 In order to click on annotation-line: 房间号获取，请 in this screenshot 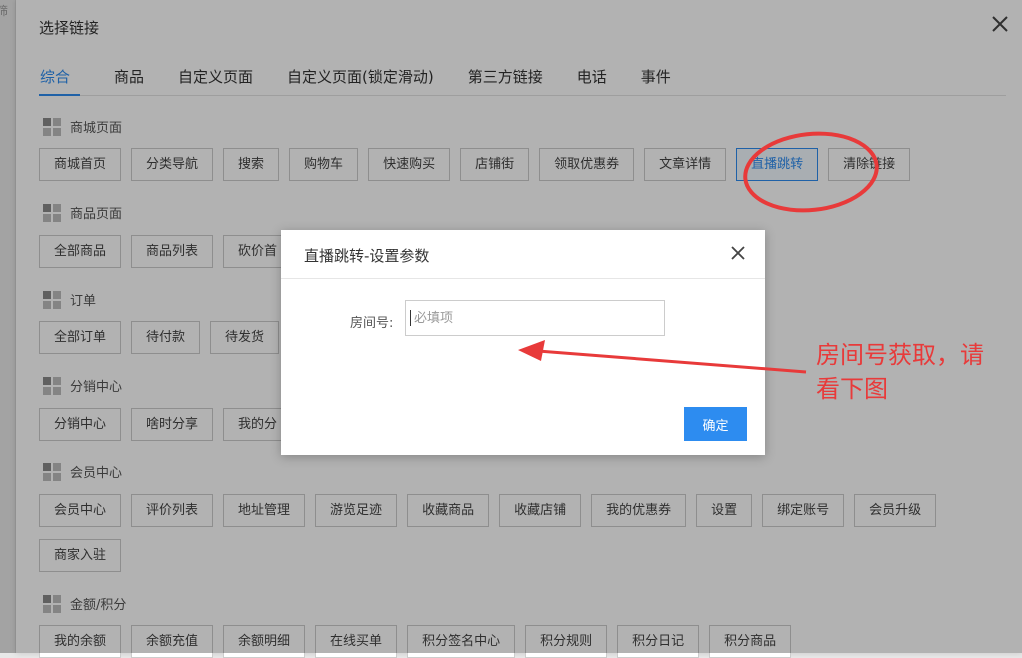, I will do `click(900, 355)`.